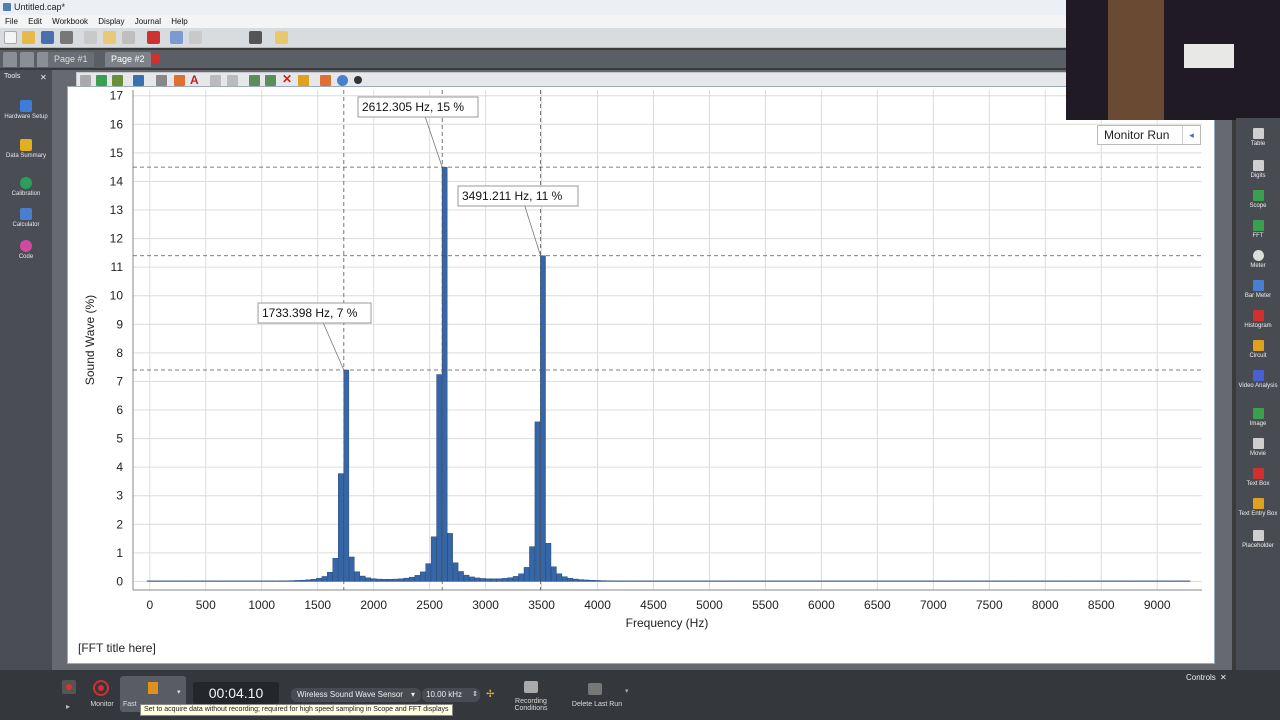 The height and width of the screenshot is (720, 1280). I want to click on display-text-entry-box: Text Entry Box, so click(1258, 508).